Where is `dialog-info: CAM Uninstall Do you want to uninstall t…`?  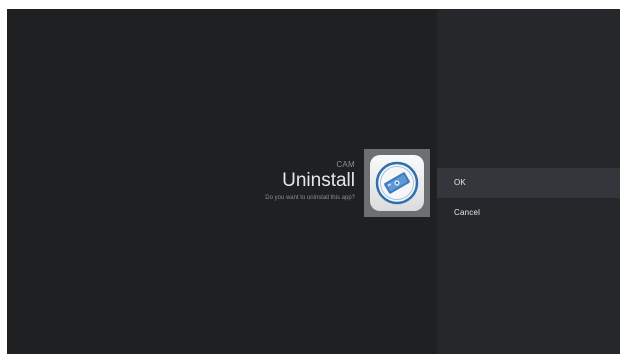
dialog-info: CAM Uninstall Do you want to uninstall t… is located at coordinates (310, 181).